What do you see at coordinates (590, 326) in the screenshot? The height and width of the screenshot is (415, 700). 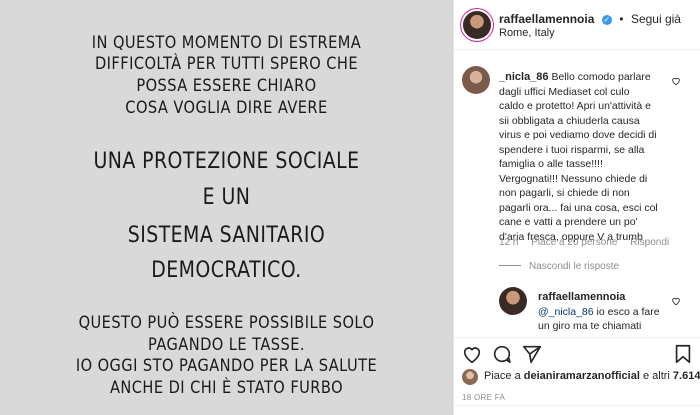 I see `reply-line: un giro ma te chiamati` at bounding box center [590, 326].